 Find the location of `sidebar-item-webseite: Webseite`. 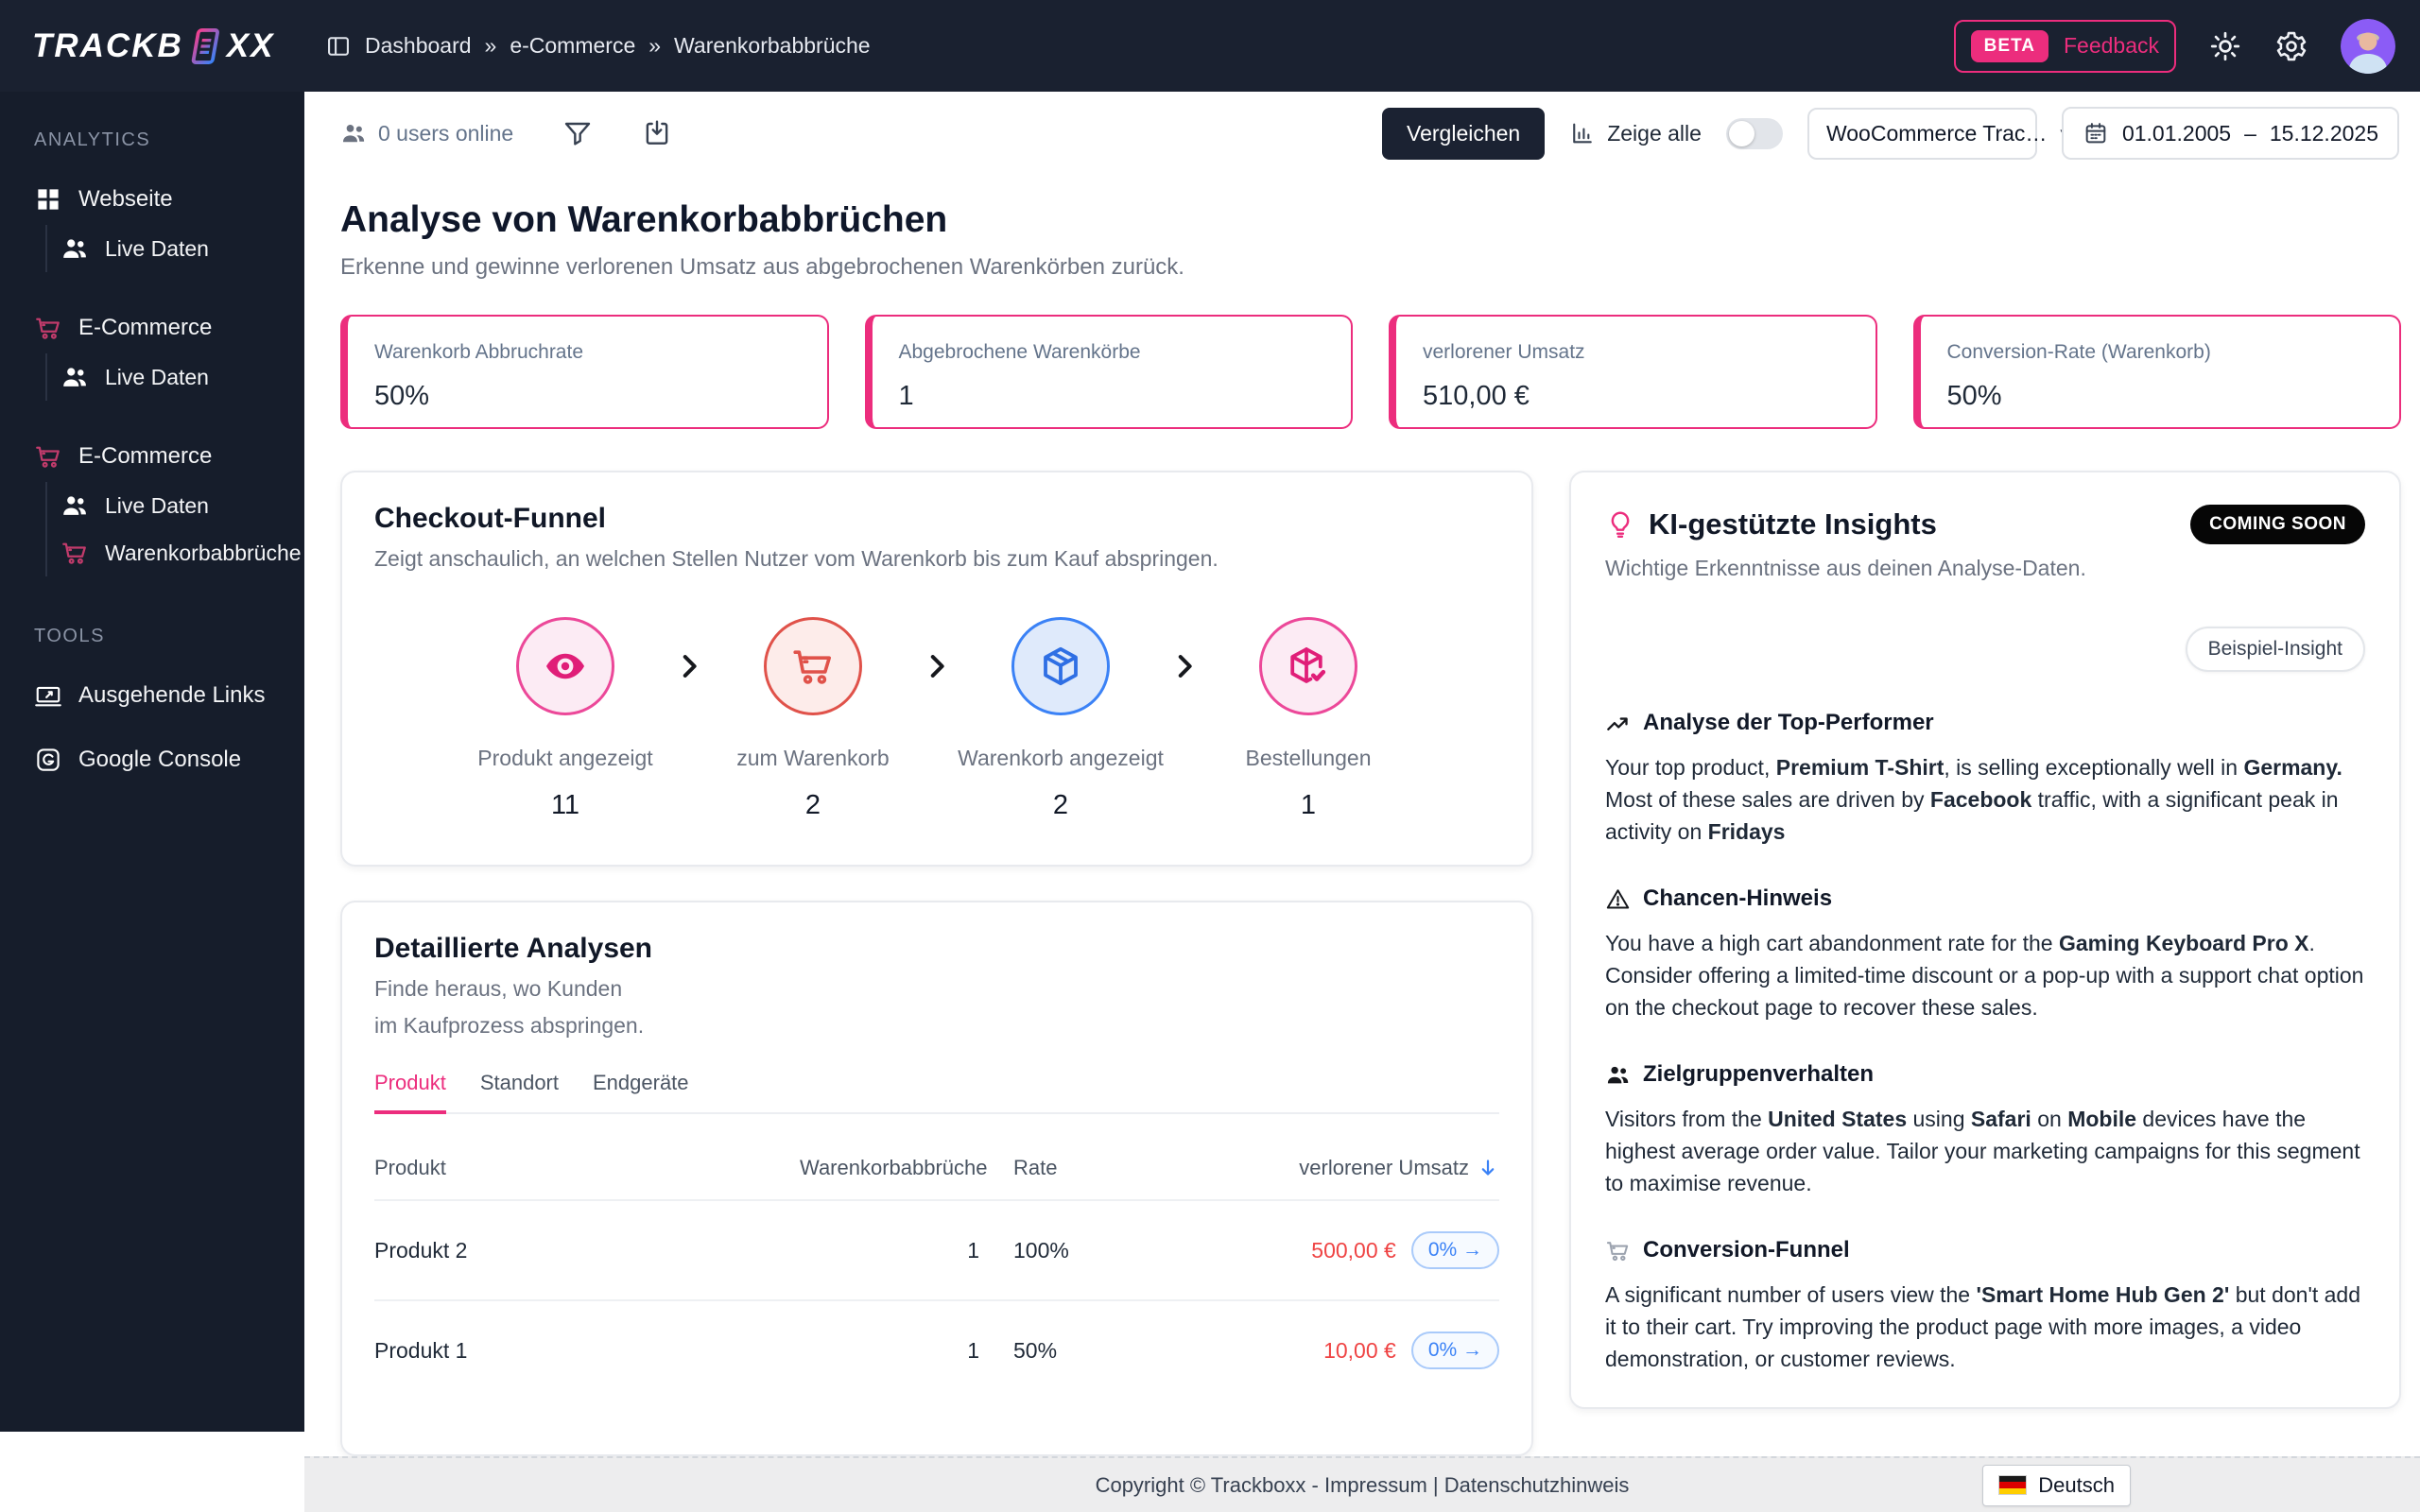

sidebar-item-webseite: Webseite is located at coordinates (152, 199).